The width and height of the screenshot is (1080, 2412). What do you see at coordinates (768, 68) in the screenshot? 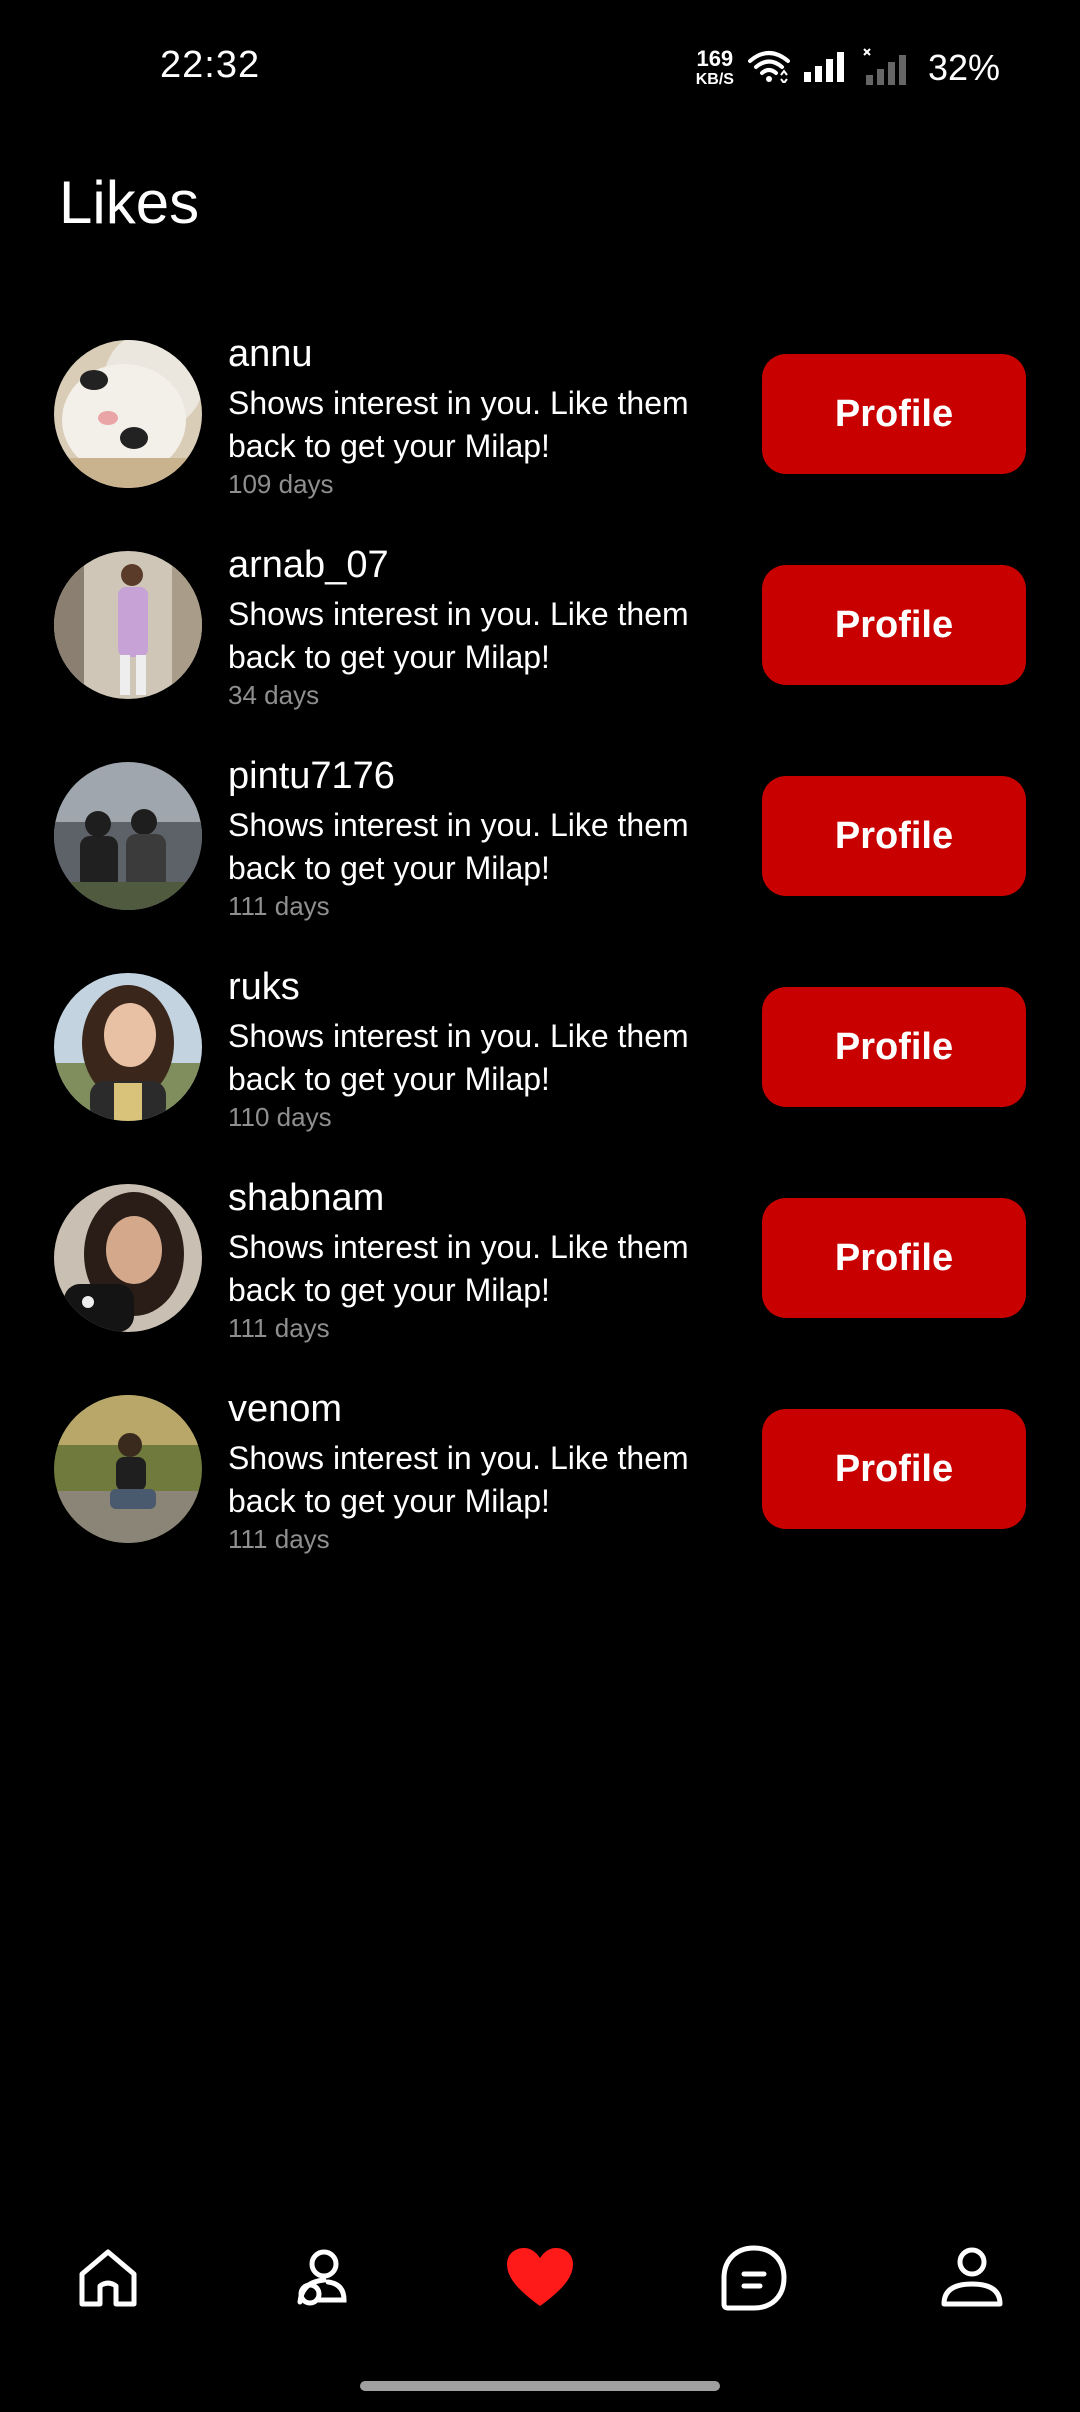
I see `wifi-icon` at bounding box center [768, 68].